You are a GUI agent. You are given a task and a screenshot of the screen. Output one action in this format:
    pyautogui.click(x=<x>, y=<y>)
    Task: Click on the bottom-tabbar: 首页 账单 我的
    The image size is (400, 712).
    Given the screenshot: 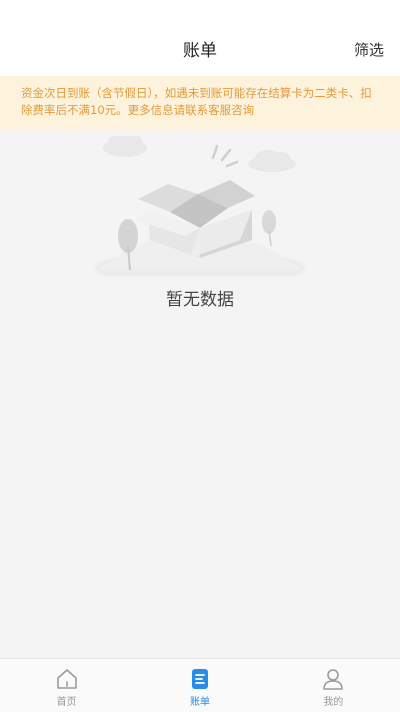 What is the action you would take?
    pyautogui.click(x=200, y=685)
    